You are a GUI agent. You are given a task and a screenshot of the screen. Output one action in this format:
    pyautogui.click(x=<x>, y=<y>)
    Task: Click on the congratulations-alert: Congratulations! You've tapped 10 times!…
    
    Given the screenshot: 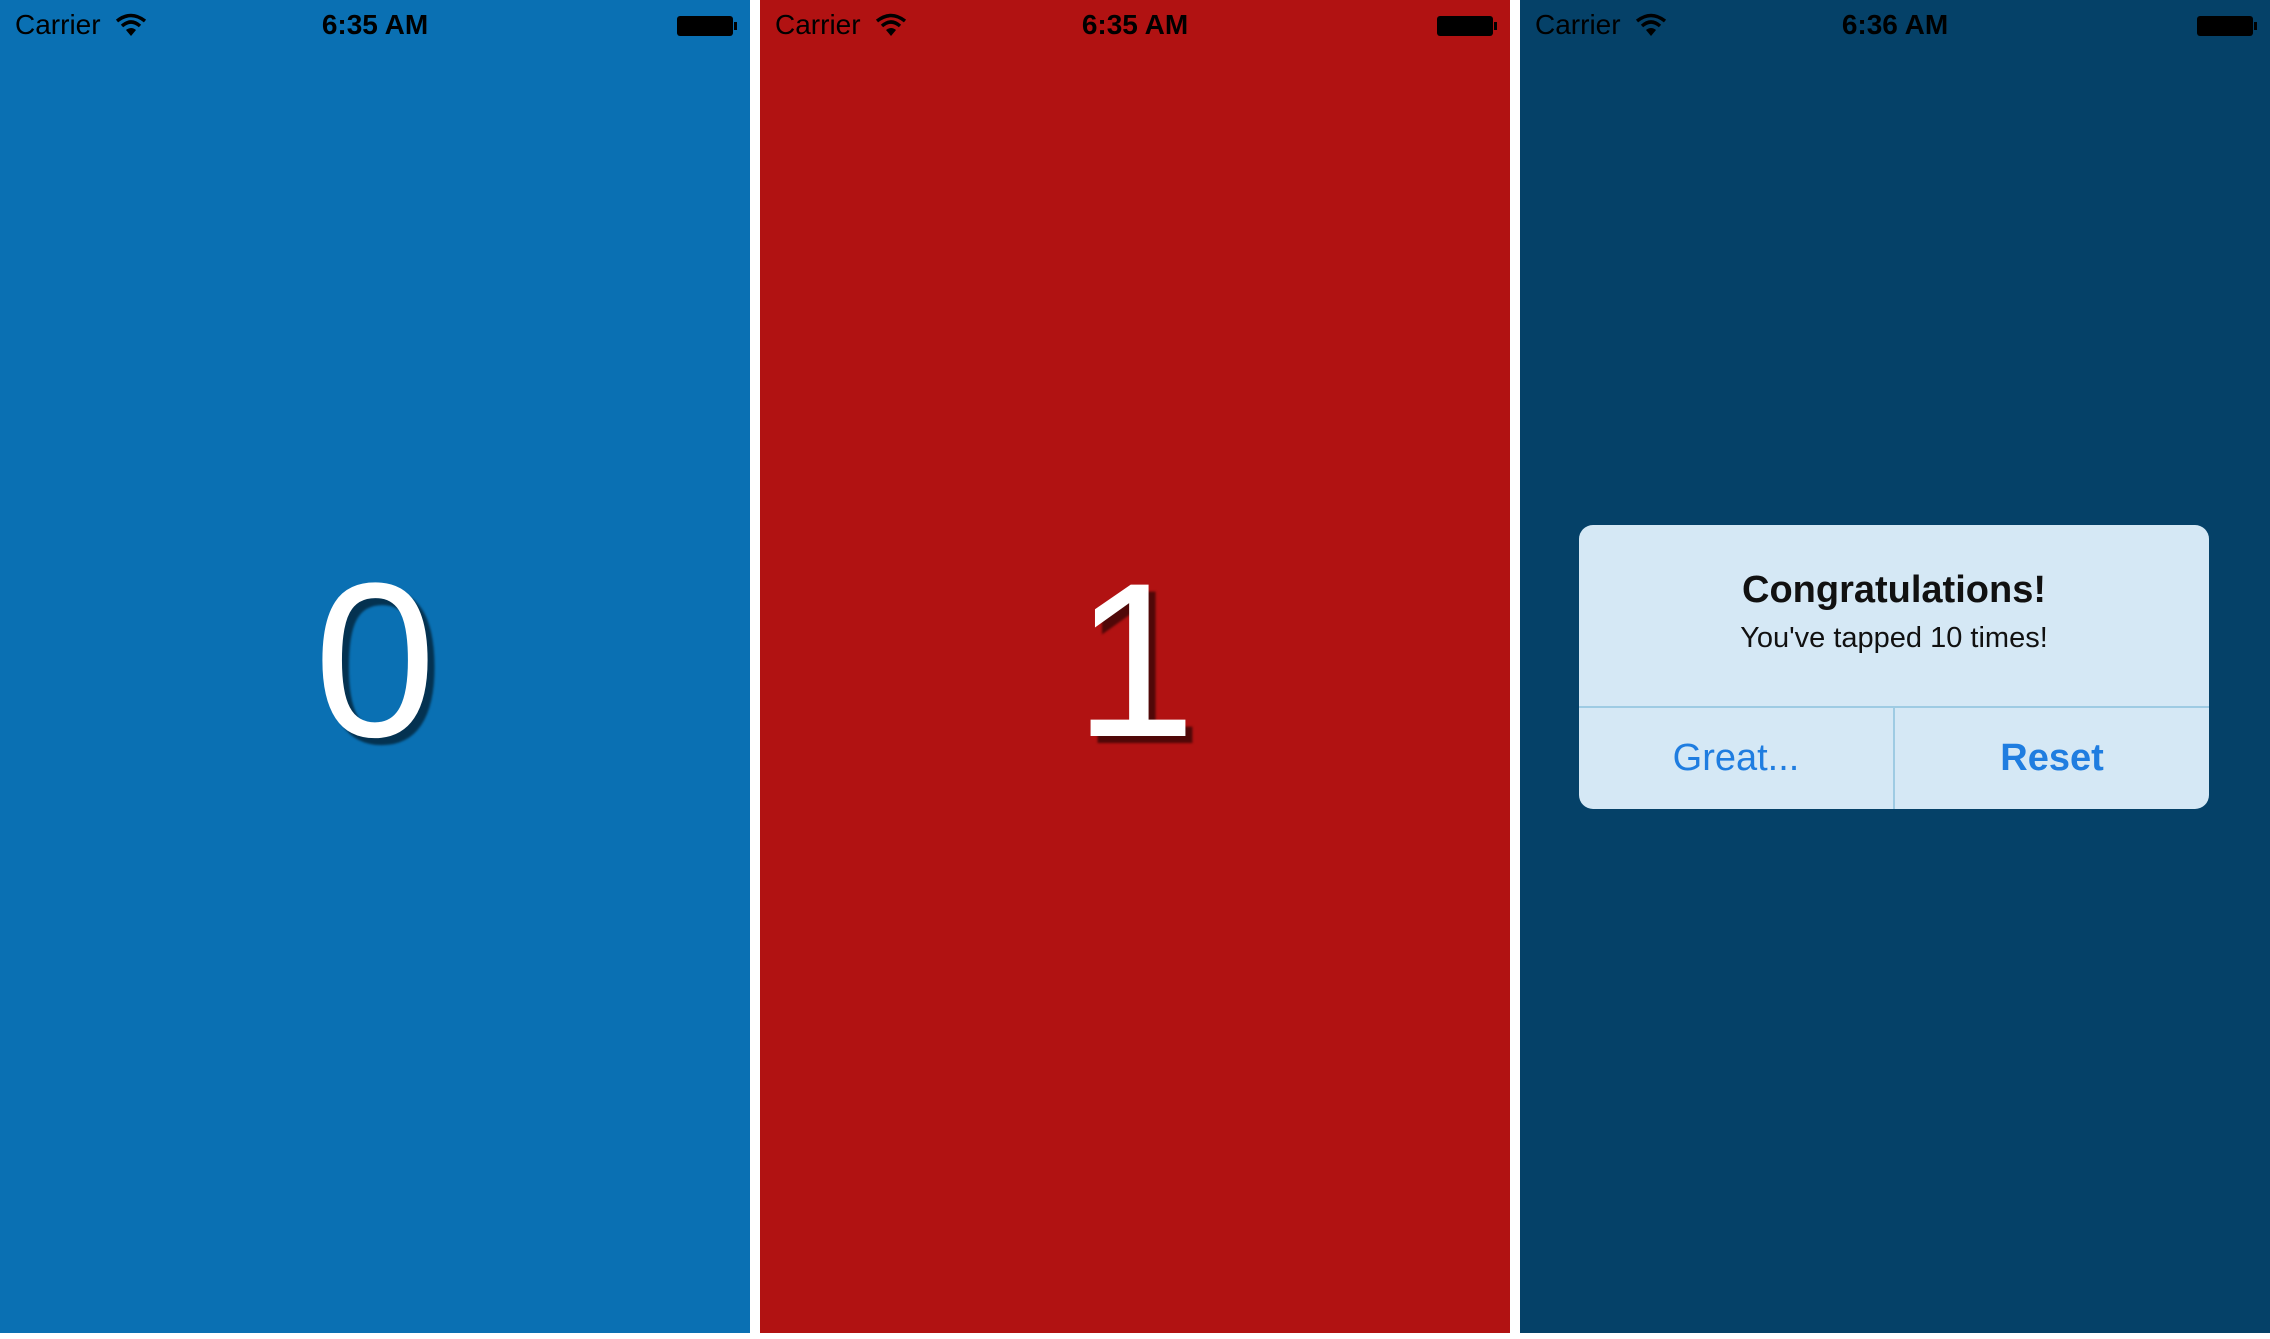 What is the action you would take?
    pyautogui.click(x=1894, y=667)
    